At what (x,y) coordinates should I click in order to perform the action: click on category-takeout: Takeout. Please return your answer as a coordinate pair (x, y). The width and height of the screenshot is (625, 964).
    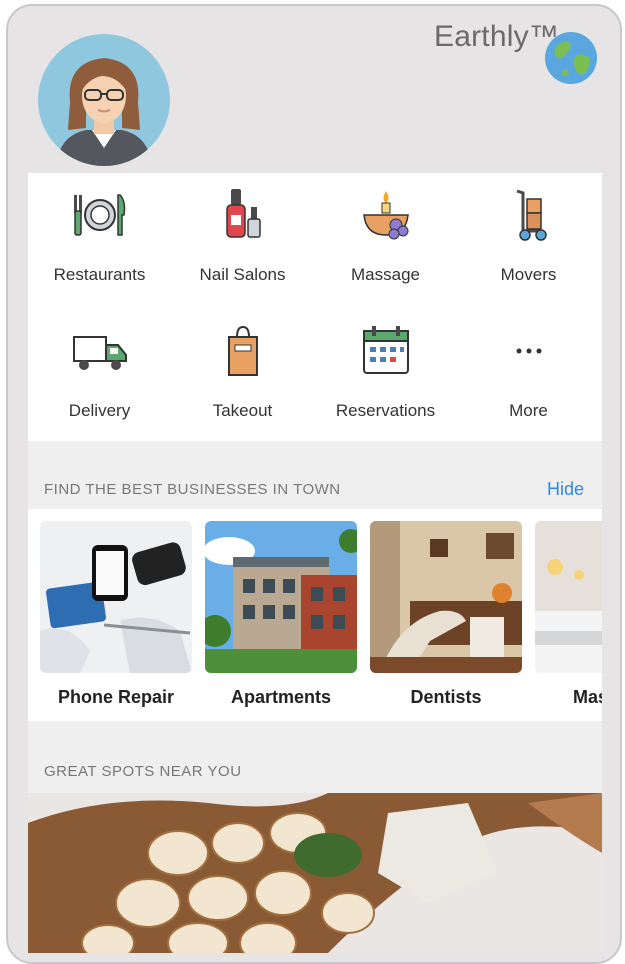
    Looking at the image, I should click on (242, 372).